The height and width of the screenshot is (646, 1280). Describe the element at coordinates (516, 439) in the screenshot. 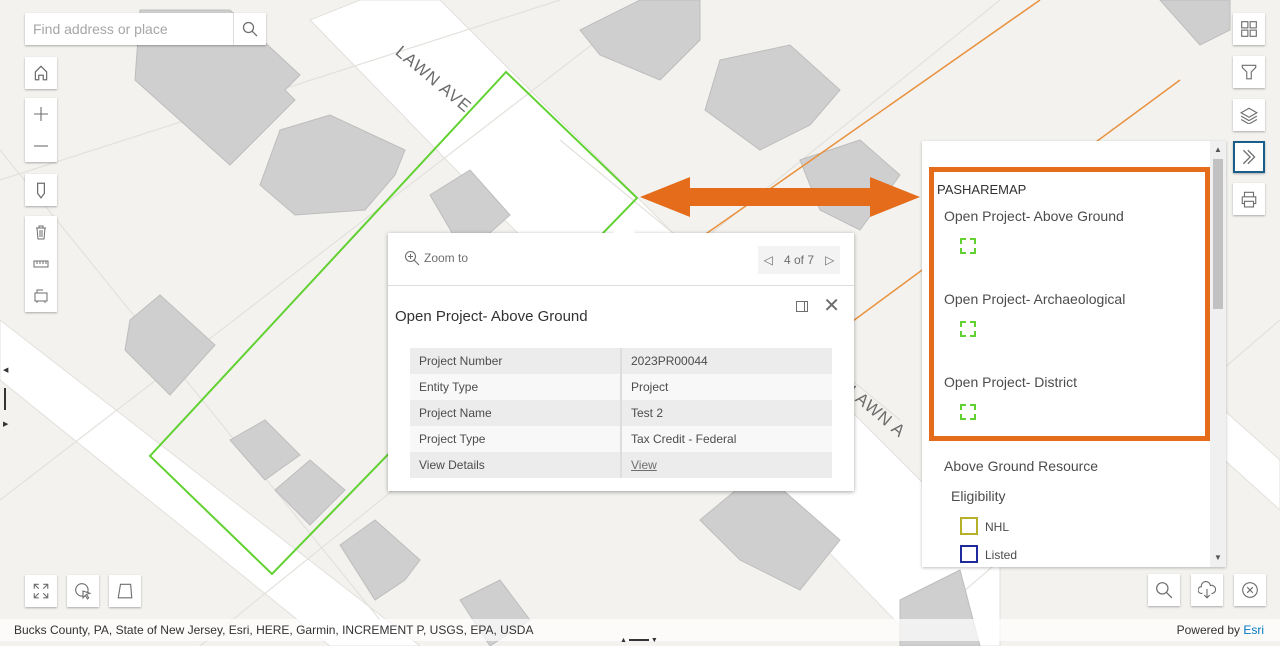

I see `field-name: Project Type` at that location.